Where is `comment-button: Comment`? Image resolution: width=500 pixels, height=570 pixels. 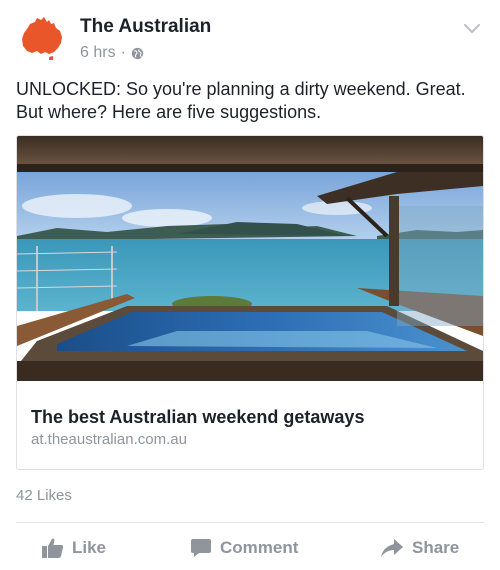 comment-button: Comment is located at coordinates (244, 548).